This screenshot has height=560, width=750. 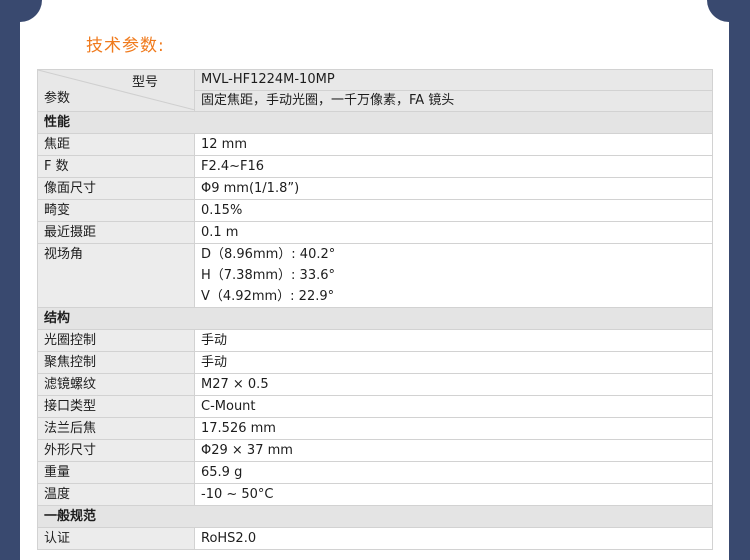 I want to click on spec-key: F 数, so click(x=116, y=166).